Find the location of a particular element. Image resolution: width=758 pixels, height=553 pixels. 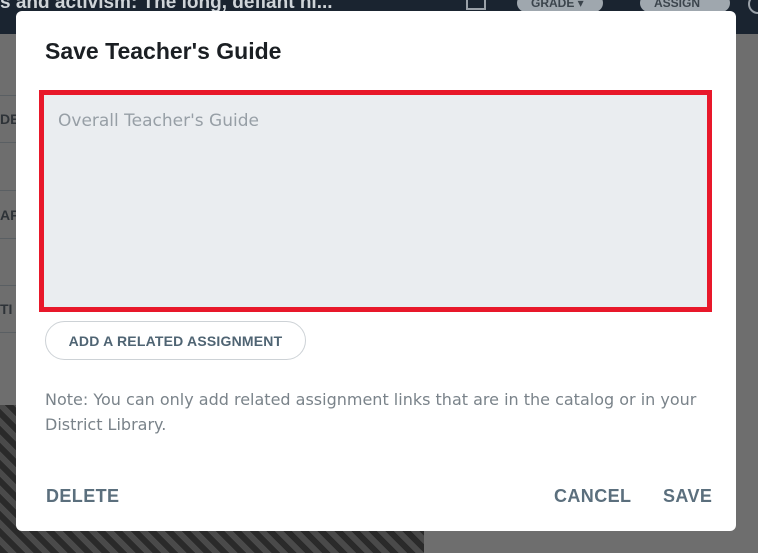

profile-icon is located at coordinates (753, 7).